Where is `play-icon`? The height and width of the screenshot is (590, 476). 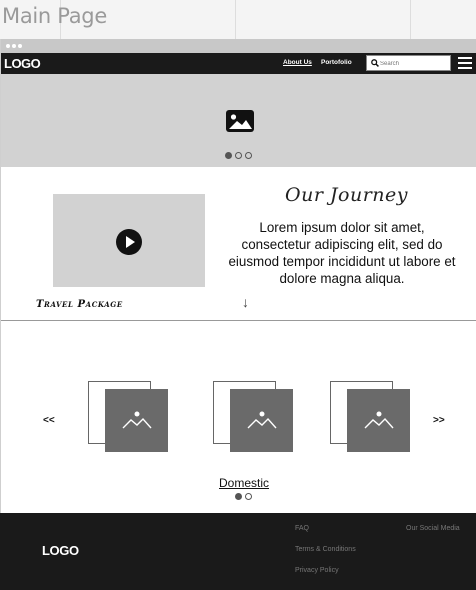
play-icon is located at coordinates (129, 242).